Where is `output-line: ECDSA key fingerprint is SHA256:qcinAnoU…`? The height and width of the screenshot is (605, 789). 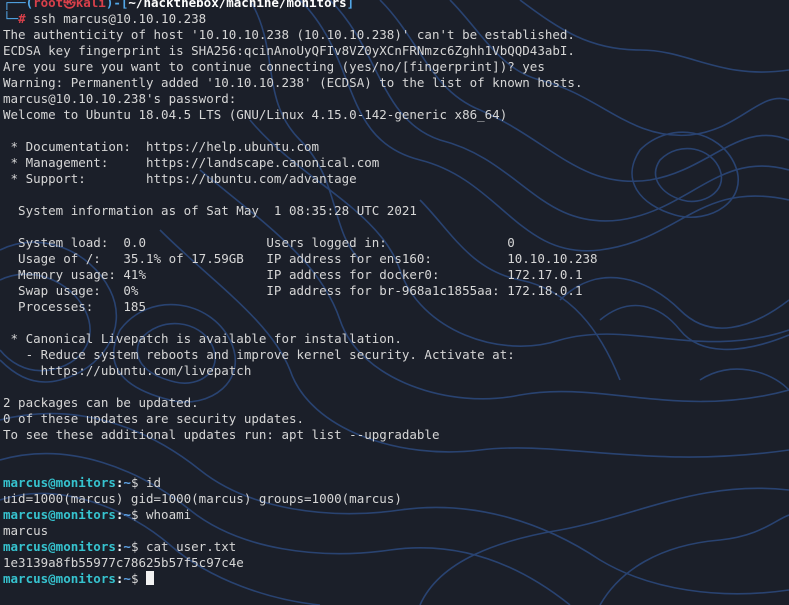 output-line: ECDSA key fingerprint is SHA256:qcinAnoU… is located at coordinates (300, 51).